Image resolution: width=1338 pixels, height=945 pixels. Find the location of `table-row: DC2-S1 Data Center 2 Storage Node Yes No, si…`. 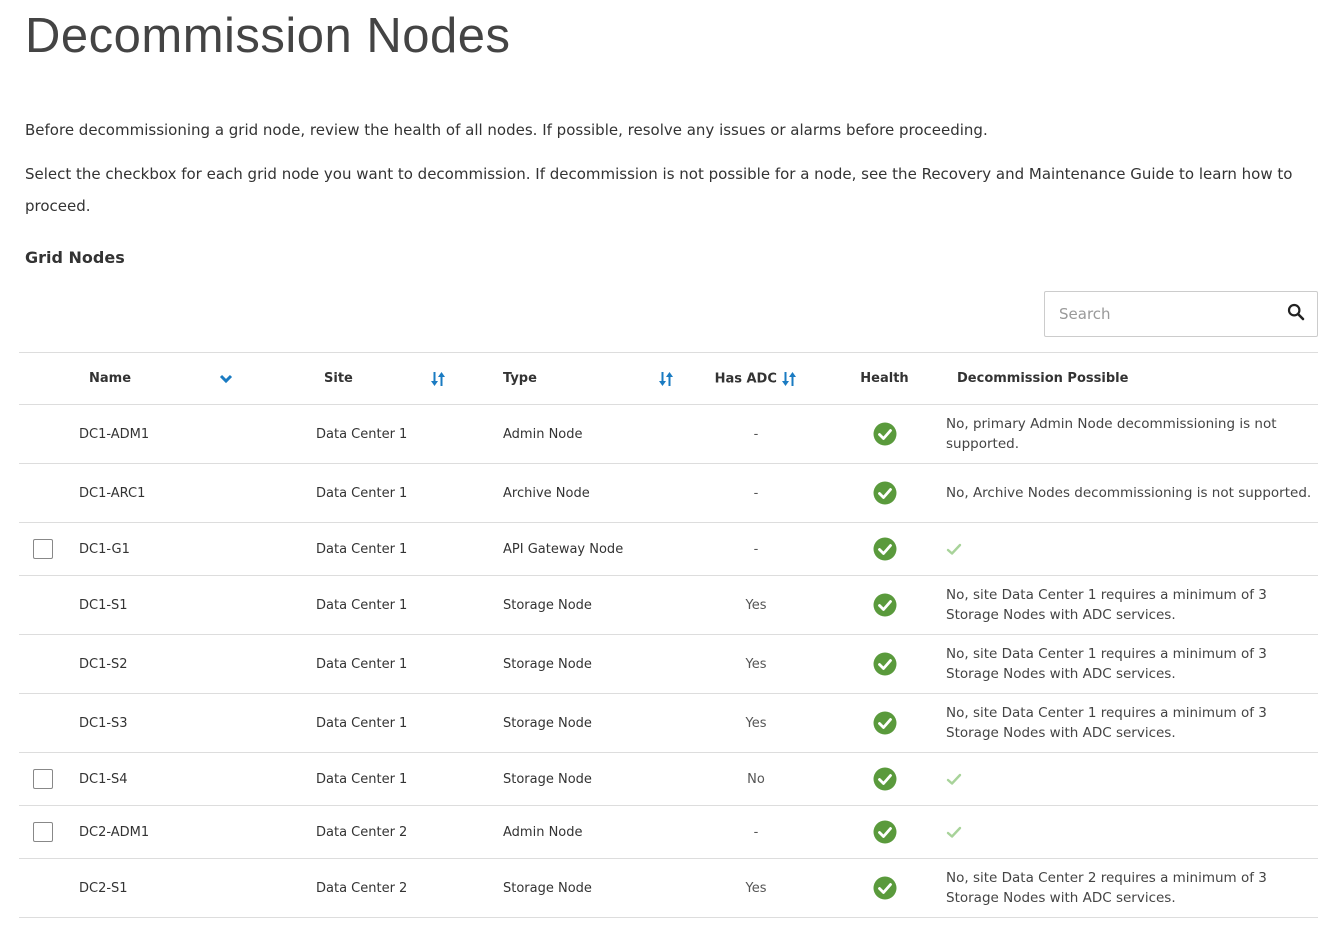

table-row: DC2-S1 Data Center 2 Storage Node Yes No, si… is located at coordinates (668, 888).